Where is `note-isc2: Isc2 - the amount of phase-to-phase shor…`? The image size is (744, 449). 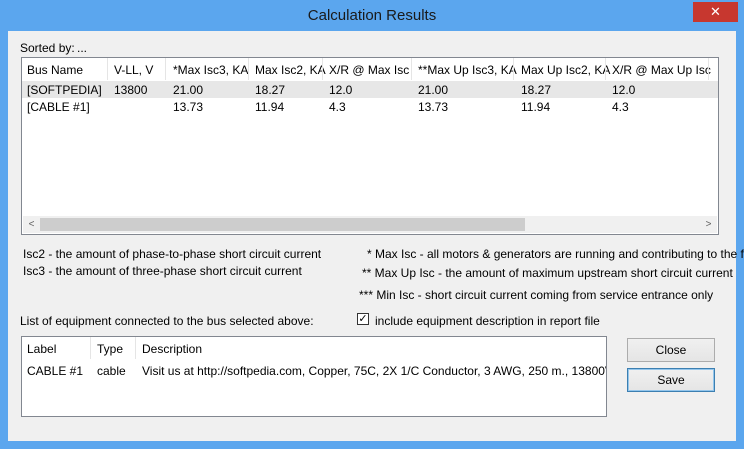
note-isc2: Isc2 - the amount of phase-to-phase shor… is located at coordinates (172, 254).